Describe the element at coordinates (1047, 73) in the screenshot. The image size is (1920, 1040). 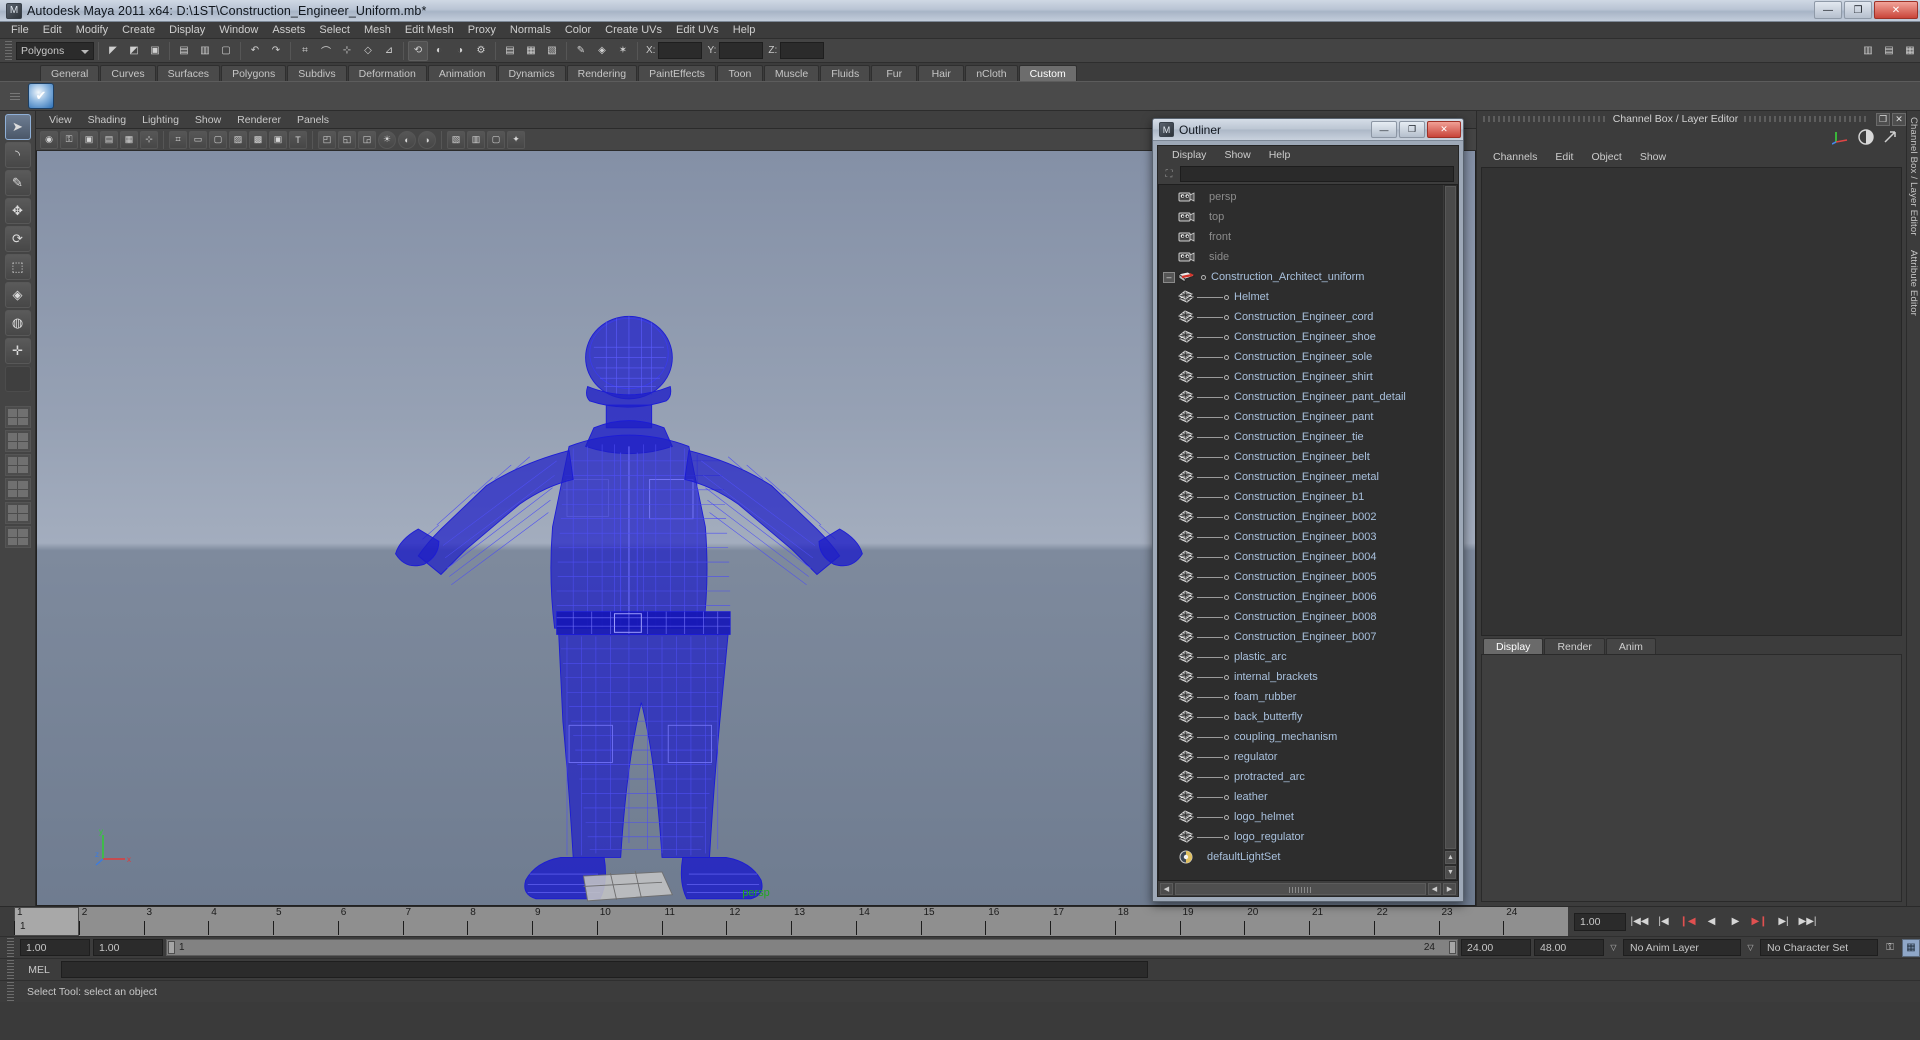
I see `shelf-tab-custom: Custom` at that location.